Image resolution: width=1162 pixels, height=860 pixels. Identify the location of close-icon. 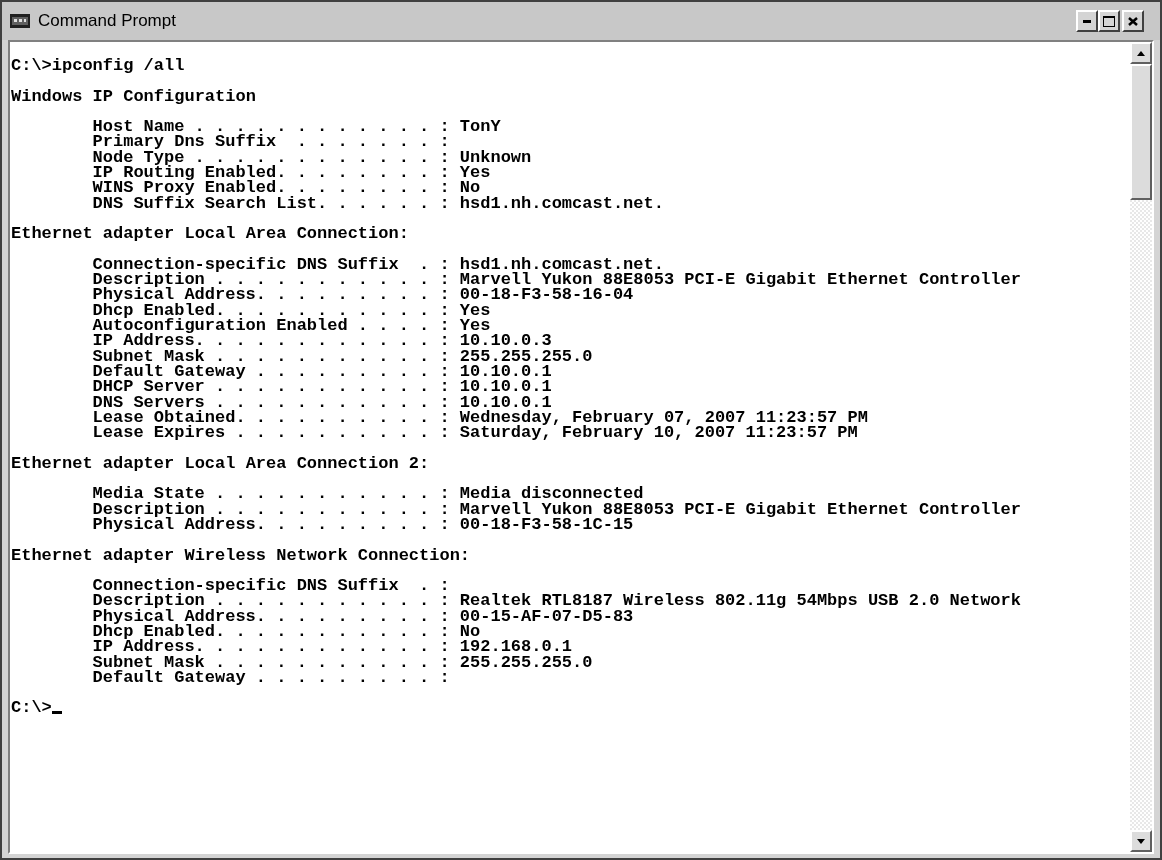
(1133, 21).